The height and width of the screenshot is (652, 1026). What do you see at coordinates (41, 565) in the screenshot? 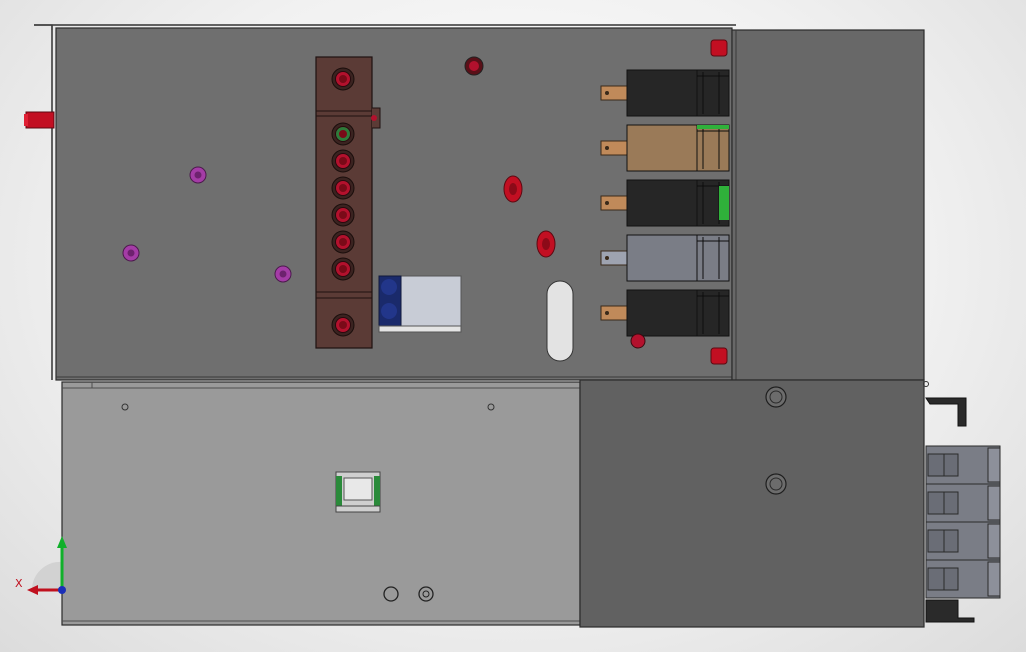
I see `coordinate-triad: X` at bounding box center [41, 565].